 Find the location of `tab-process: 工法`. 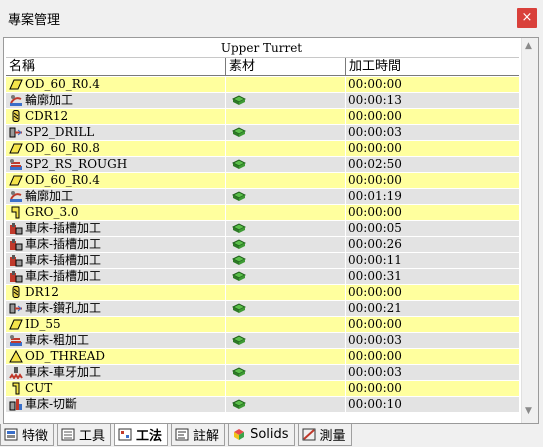

tab-process: 工法 is located at coordinates (141, 435).